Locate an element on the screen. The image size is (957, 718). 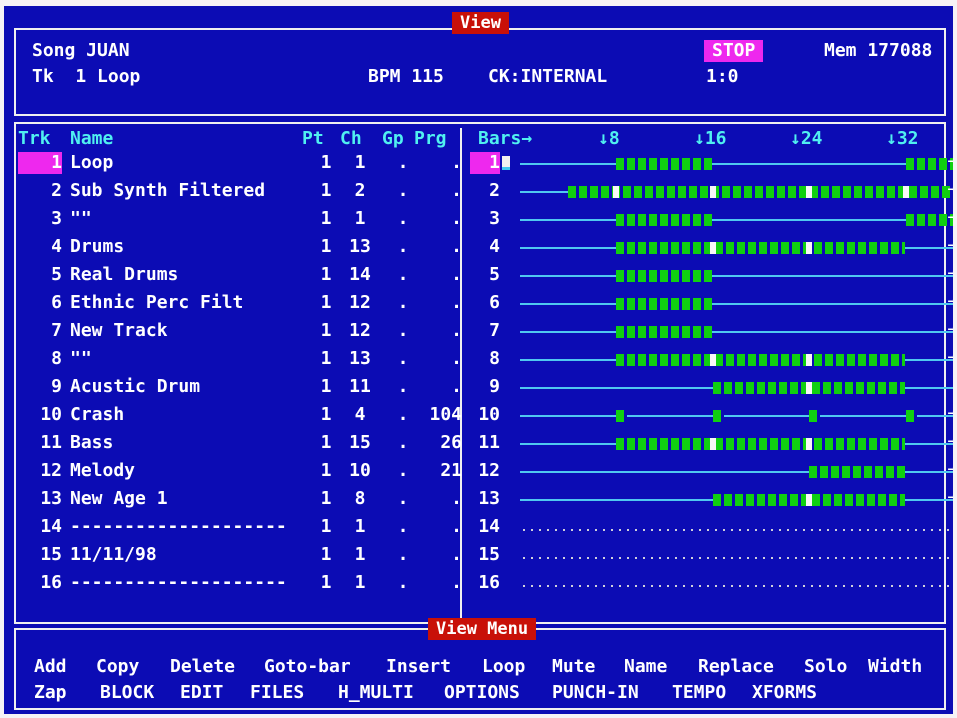
track-name: Real Drums is located at coordinates (124, 275).